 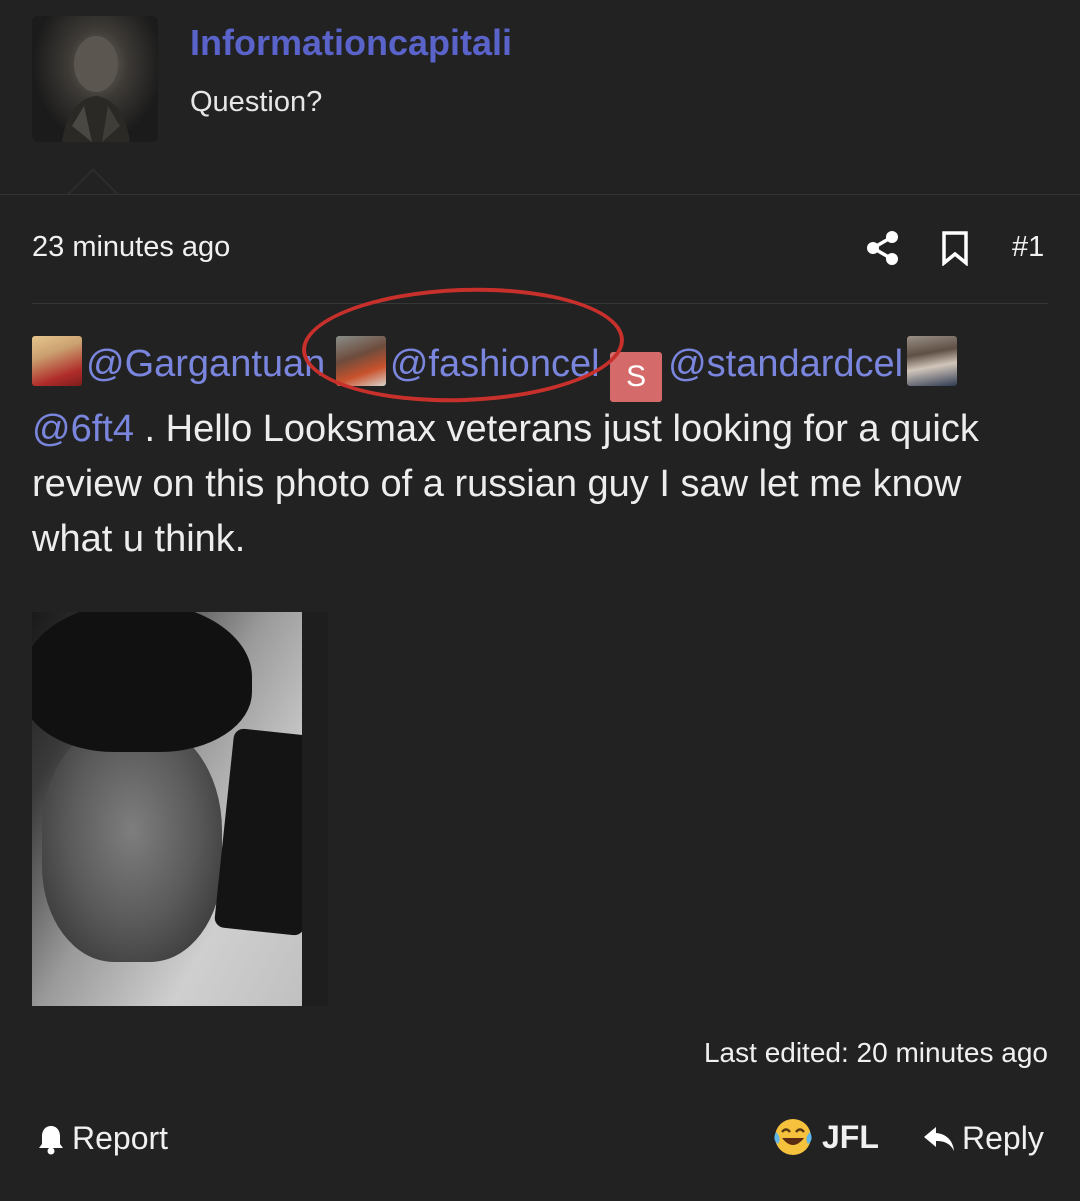 What do you see at coordinates (256, 102) in the screenshot?
I see `user-title: Question?` at bounding box center [256, 102].